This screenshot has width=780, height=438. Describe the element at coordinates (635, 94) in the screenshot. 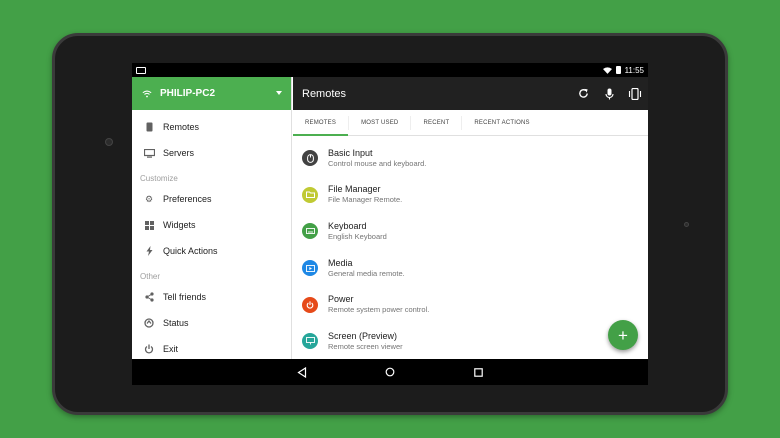

I see `vibrate-icon` at that location.